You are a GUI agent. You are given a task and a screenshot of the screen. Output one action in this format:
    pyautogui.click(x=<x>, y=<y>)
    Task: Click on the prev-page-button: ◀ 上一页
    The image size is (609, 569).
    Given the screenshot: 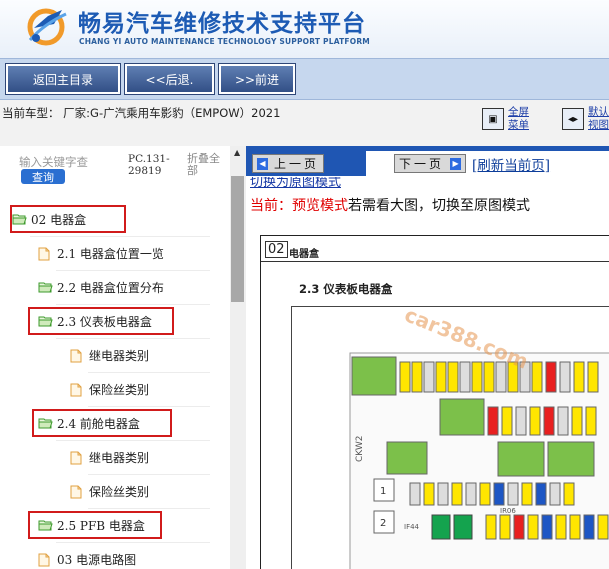 What is the action you would take?
    pyautogui.click(x=288, y=163)
    